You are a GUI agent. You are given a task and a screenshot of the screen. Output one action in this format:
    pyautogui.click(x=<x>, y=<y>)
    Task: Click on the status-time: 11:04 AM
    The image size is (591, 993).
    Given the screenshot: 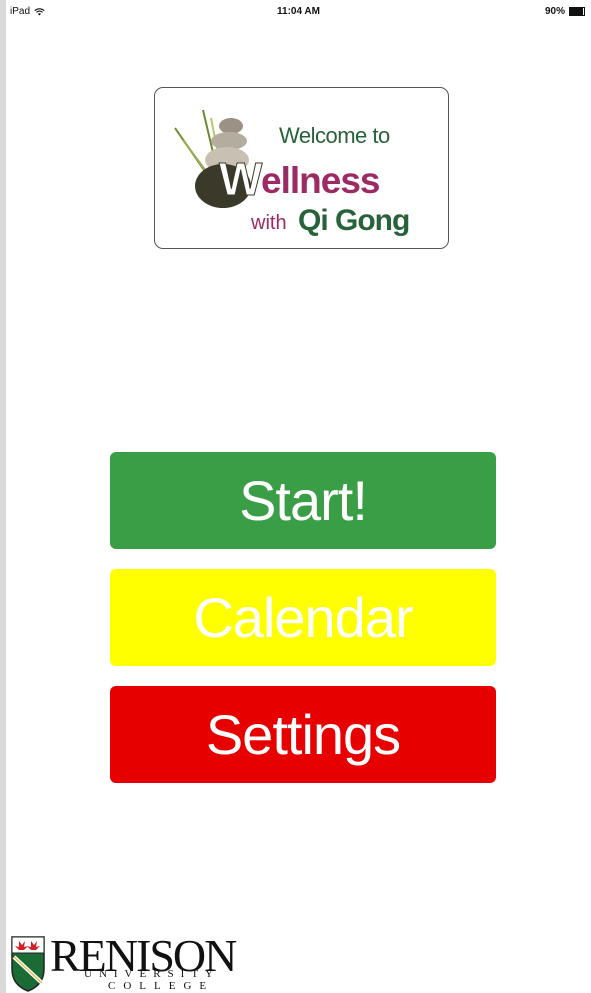 What is the action you would take?
    pyautogui.click(x=298, y=11)
    